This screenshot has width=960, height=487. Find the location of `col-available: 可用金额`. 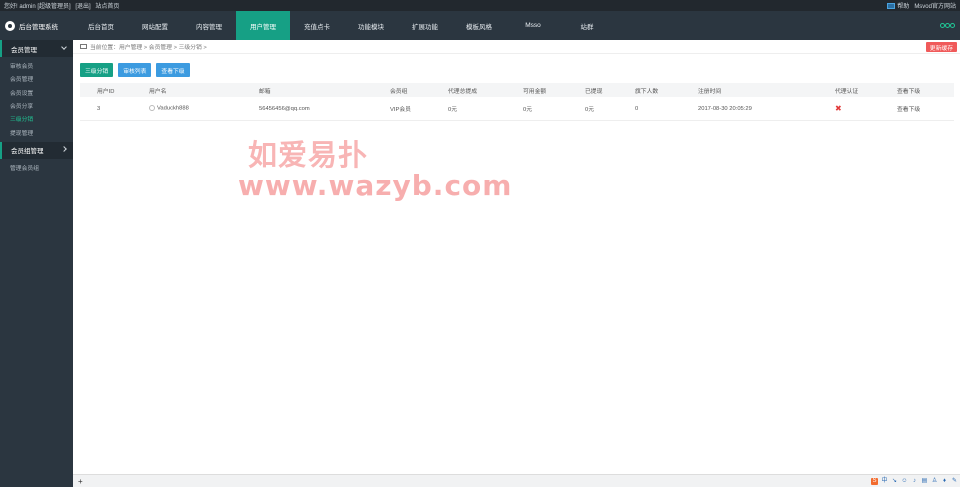

col-available: 可用金额 is located at coordinates (535, 91).